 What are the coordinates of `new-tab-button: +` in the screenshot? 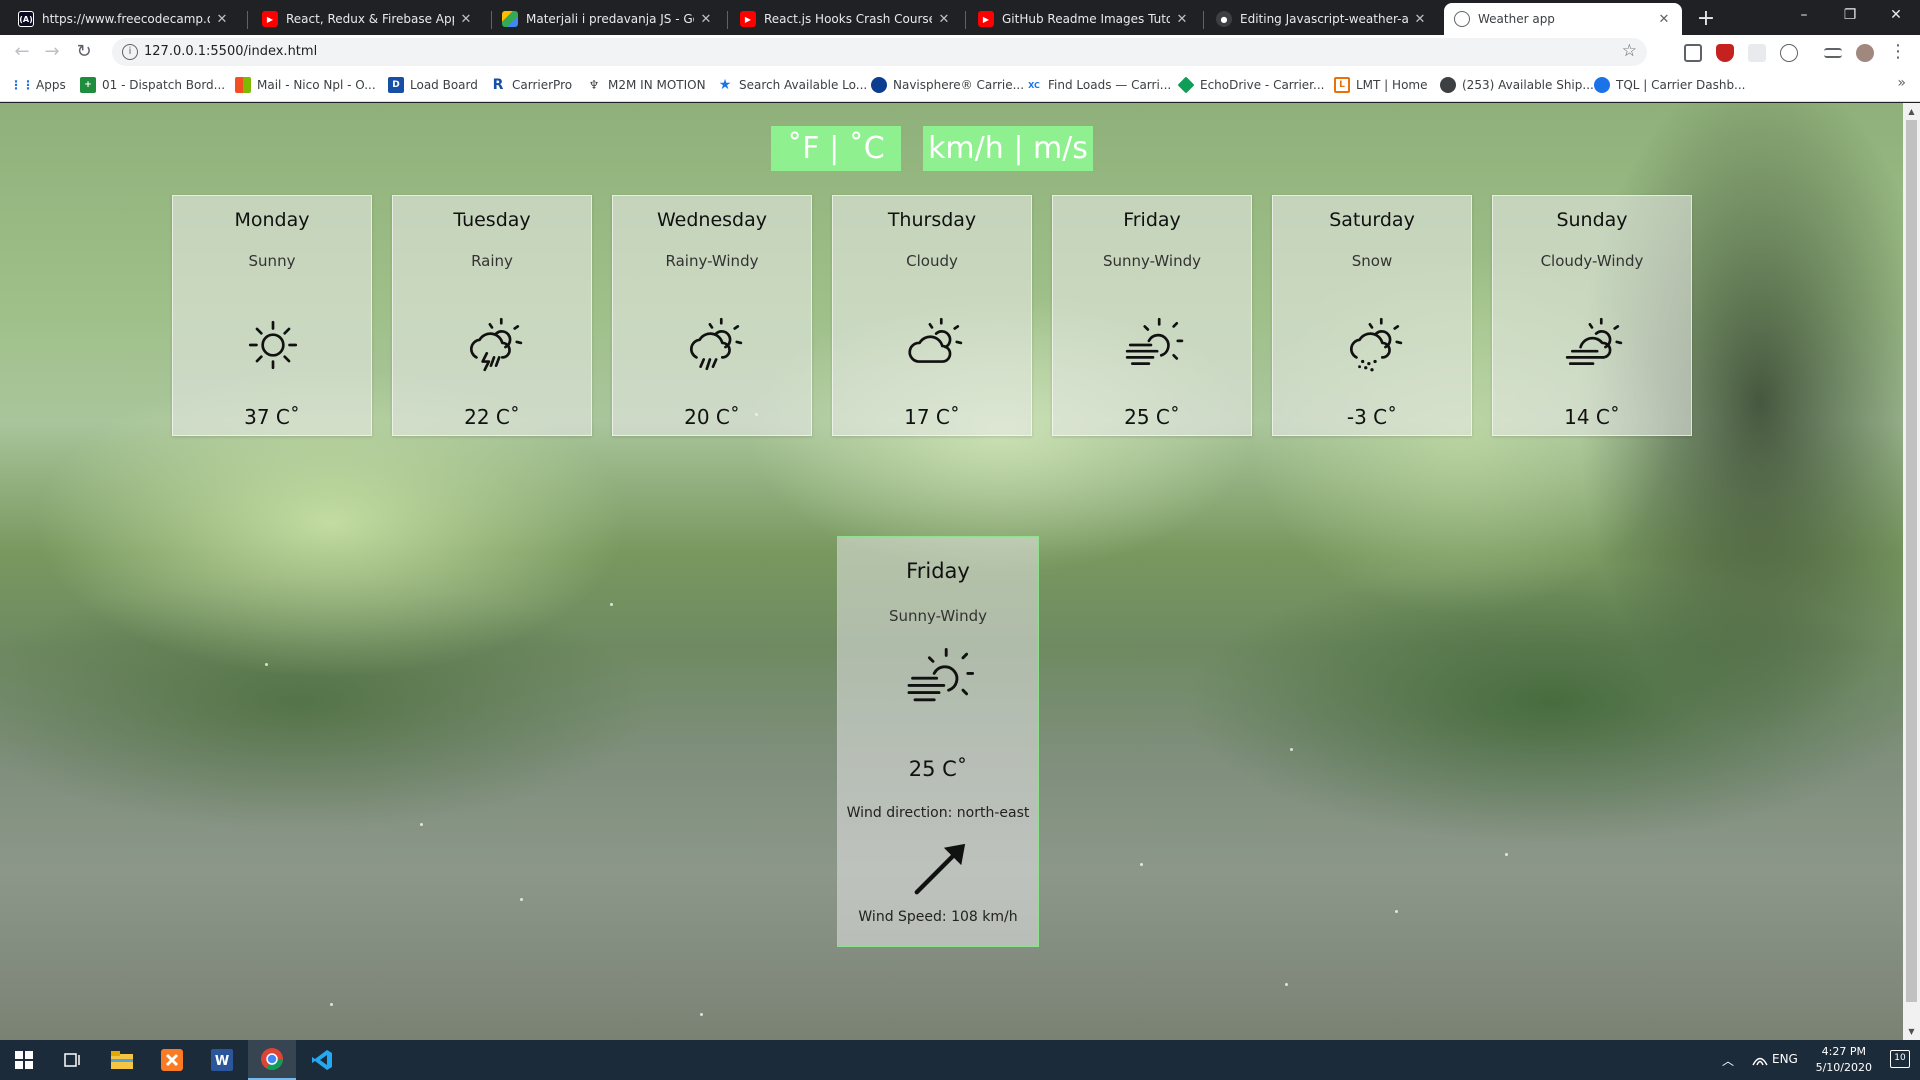 It's located at (1706, 20).